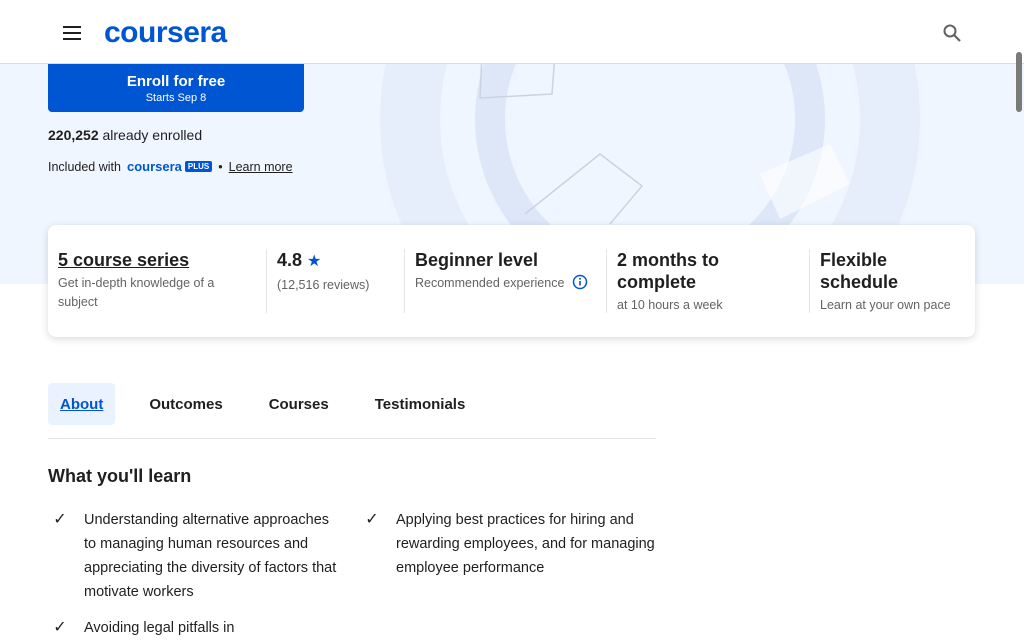 This screenshot has height=640, width=1024. What do you see at coordinates (299, 404) in the screenshot?
I see `tab-courses: Courses` at bounding box center [299, 404].